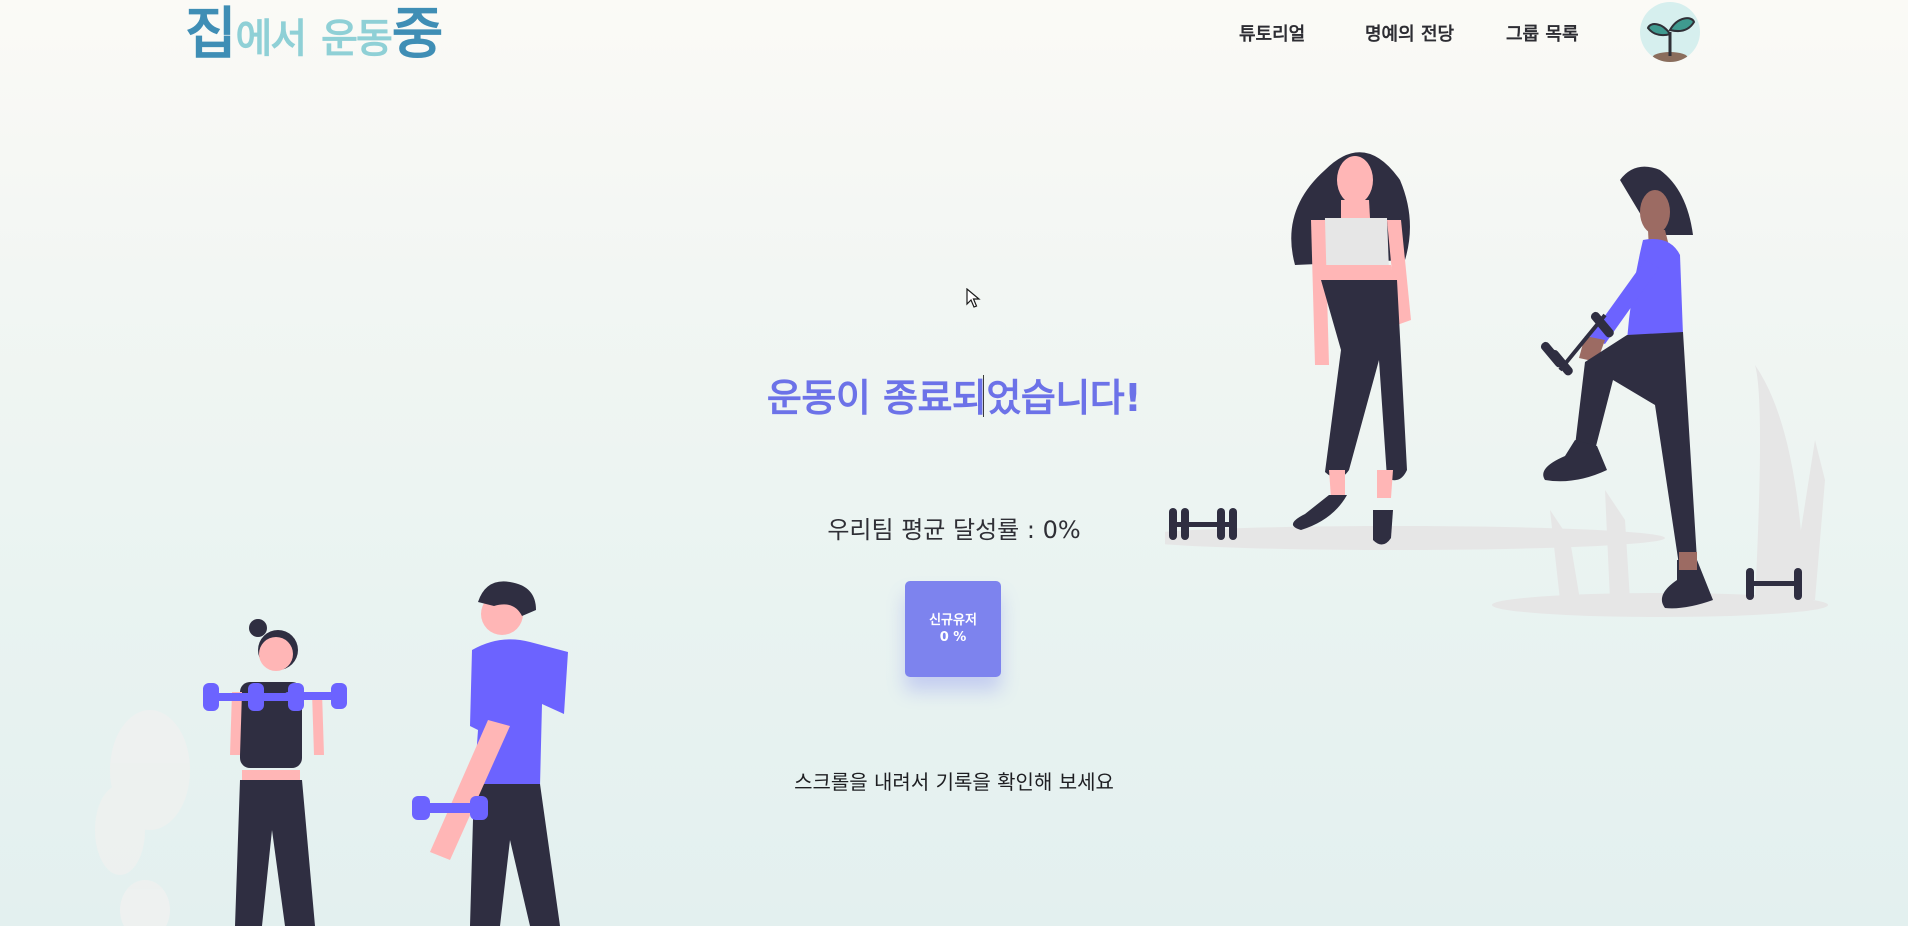 This screenshot has height=926, width=1908. I want to click on logo-text-undong: 운동, so click(357, 39).